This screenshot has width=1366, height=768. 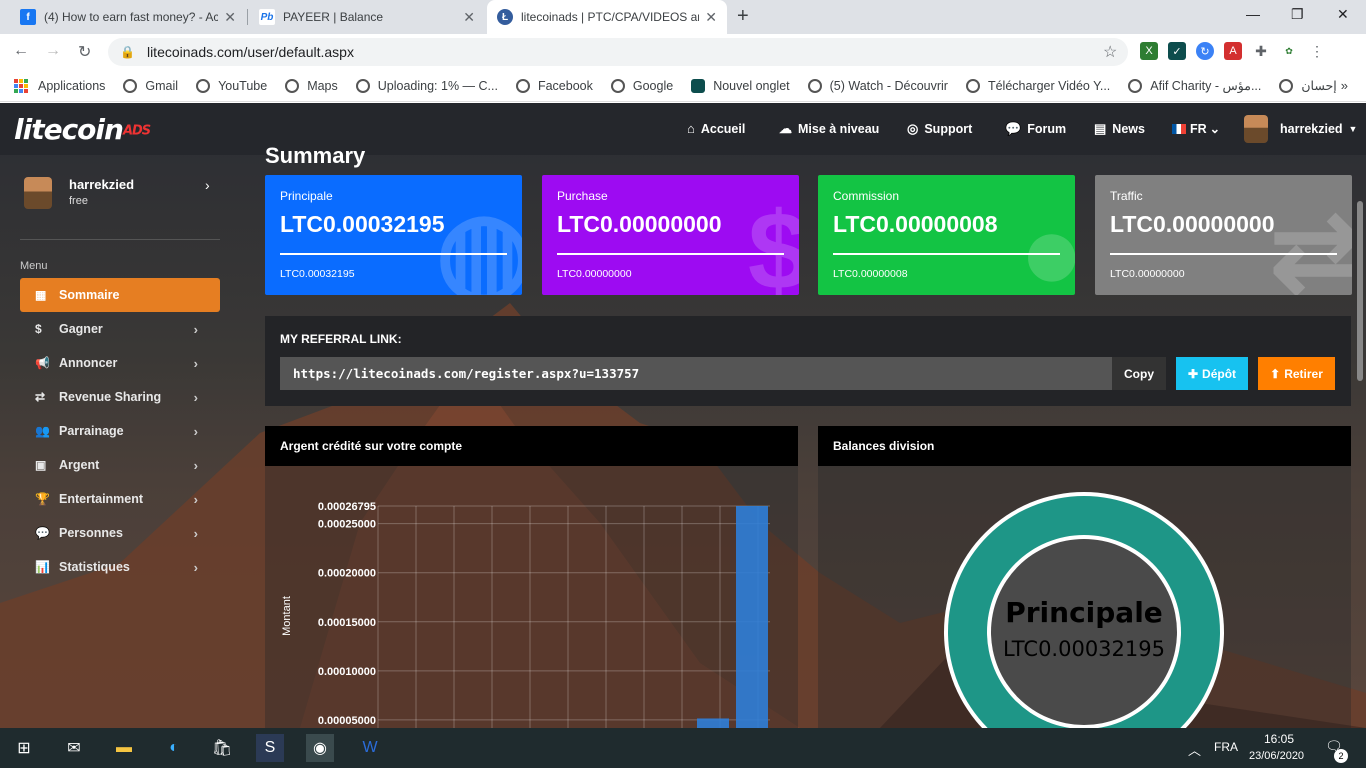 What do you see at coordinates (1343, 14) in the screenshot?
I see `window-close-icon: ✕` at bounding box center [1343, 14].